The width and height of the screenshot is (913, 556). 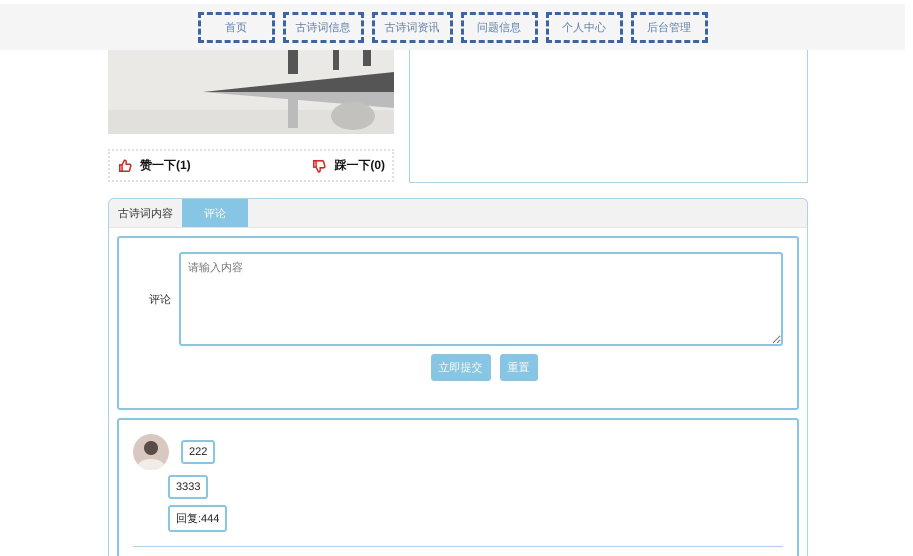 What do you see at coordinates (145, 213) in the screenshot?
I see `tab: 古诗词内容` at bounding box center [145, 213].